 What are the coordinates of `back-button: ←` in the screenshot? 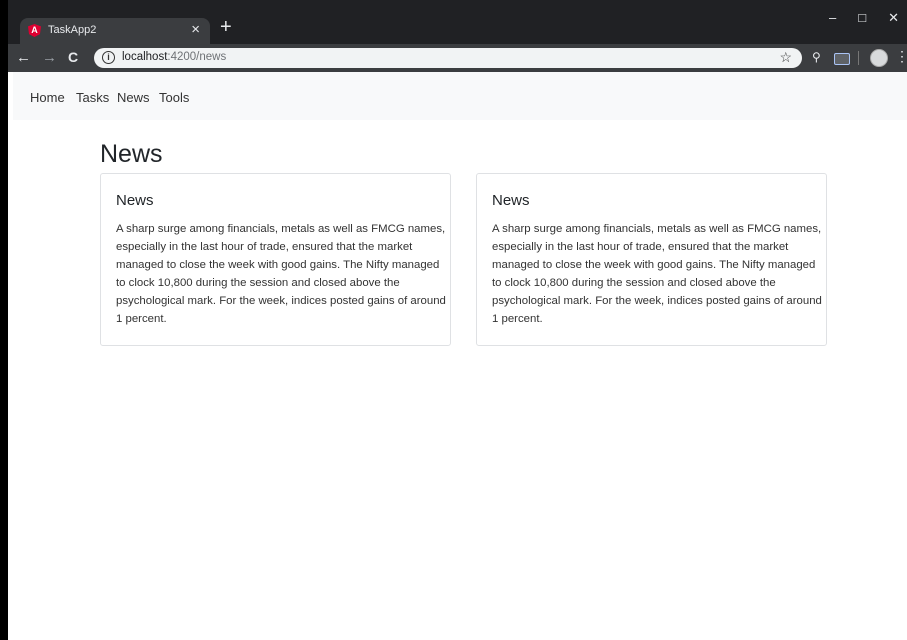 It's located at (23, 57).